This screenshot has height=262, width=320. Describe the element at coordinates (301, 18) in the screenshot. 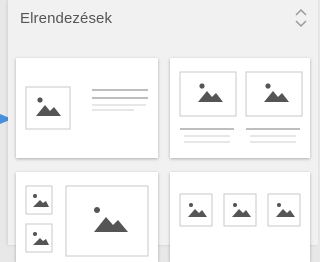

I see `chevron-up-down-icon` at that location.